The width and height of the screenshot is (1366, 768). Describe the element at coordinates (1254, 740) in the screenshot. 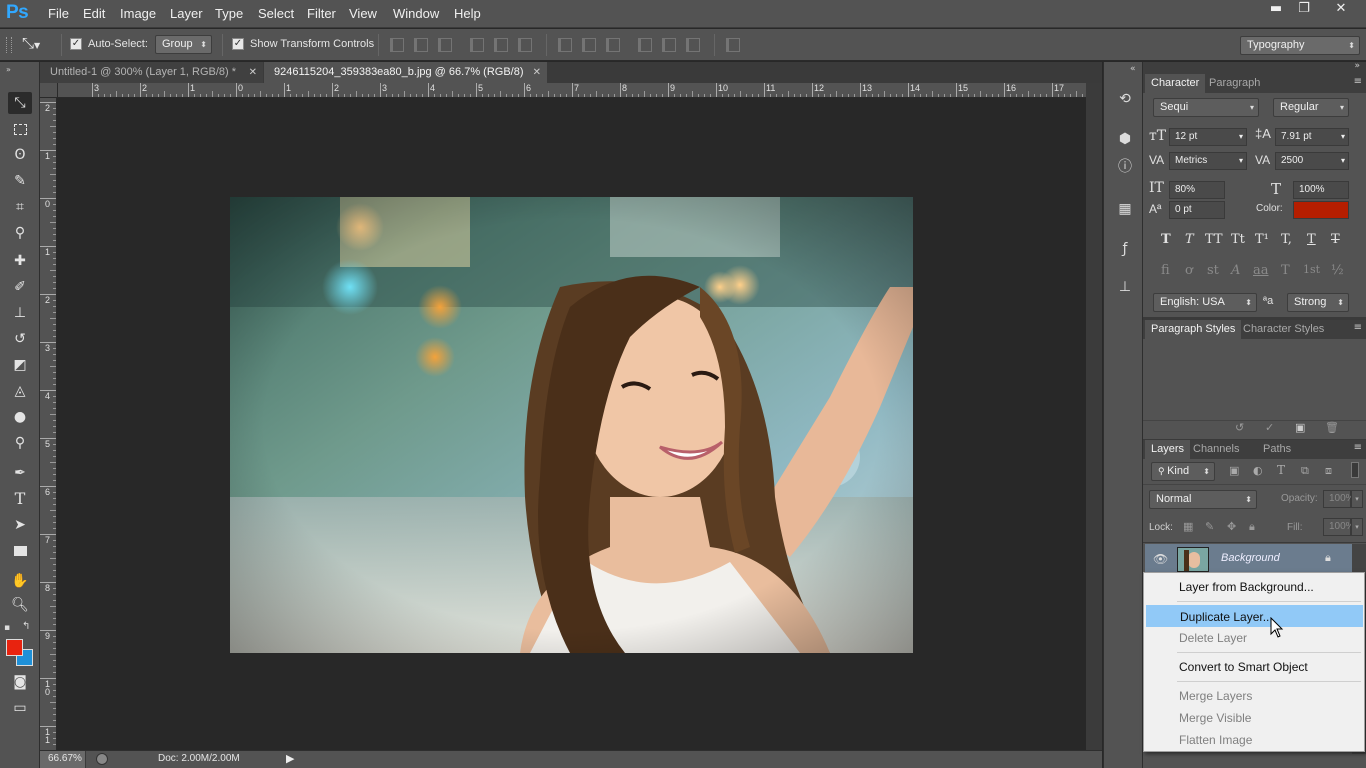

I see `menu-item-flatten-image: Flatten Image` at that location.